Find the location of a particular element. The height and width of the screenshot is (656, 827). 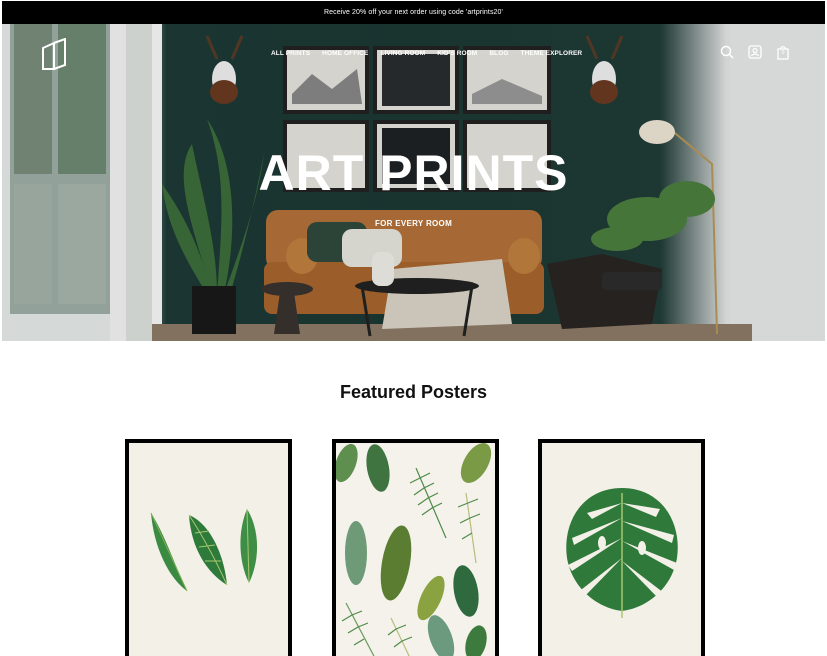

leaf-pattern-poster is located at coordinates (415, 547).